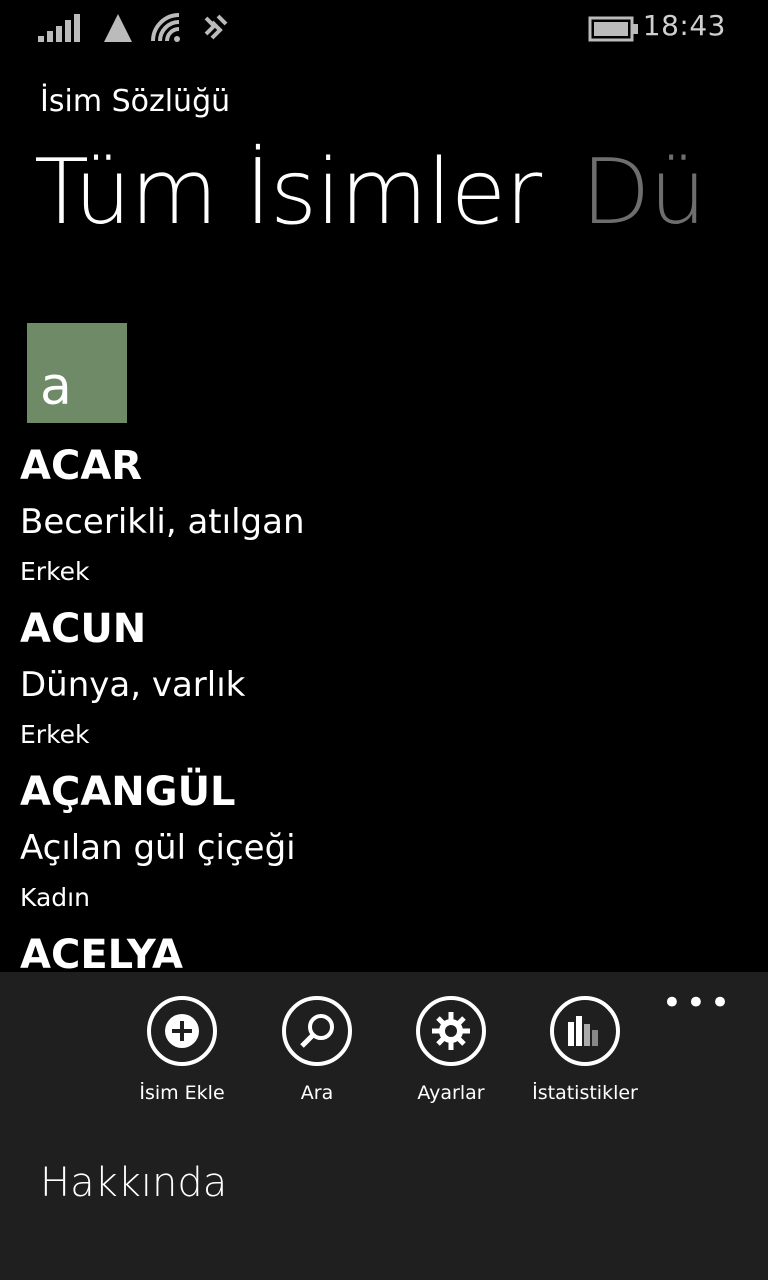  What do you see at coordinates (613, 29) in the screenshot?
I see `battery-icon` at bounding box center [613, 29].